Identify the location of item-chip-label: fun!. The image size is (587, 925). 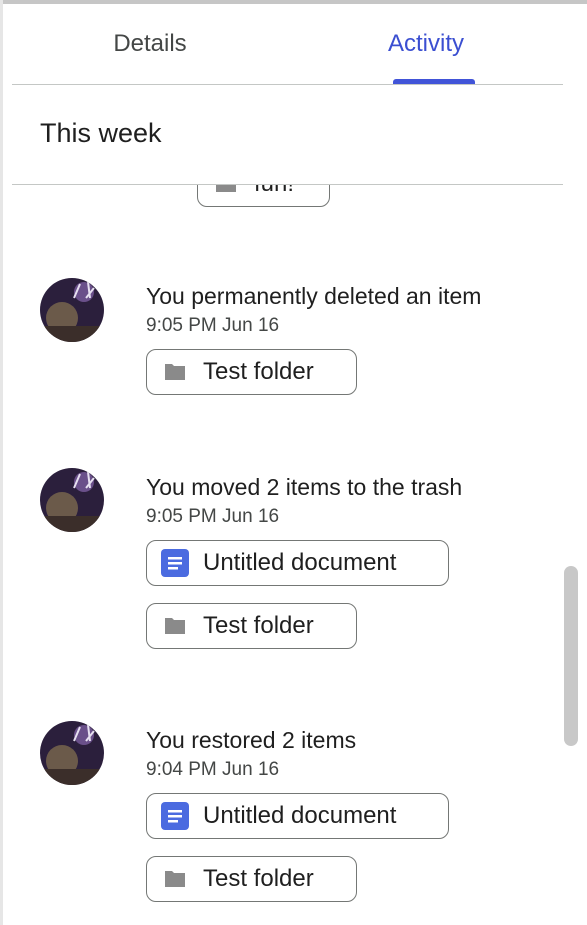
(274, 191).